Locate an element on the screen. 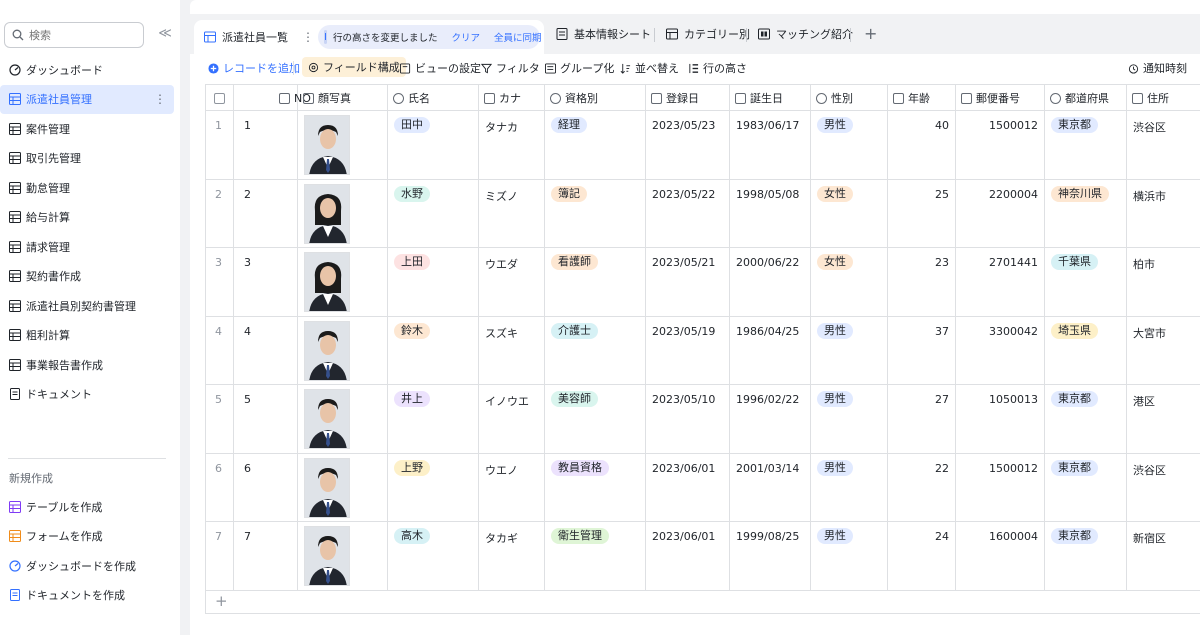  sort-button: 並べ替え is located at coordinates (649, 68).